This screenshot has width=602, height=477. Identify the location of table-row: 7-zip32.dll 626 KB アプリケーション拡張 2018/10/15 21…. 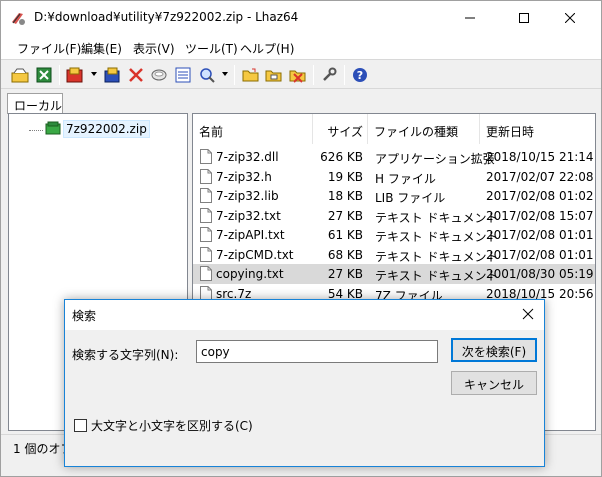
(394, 157).